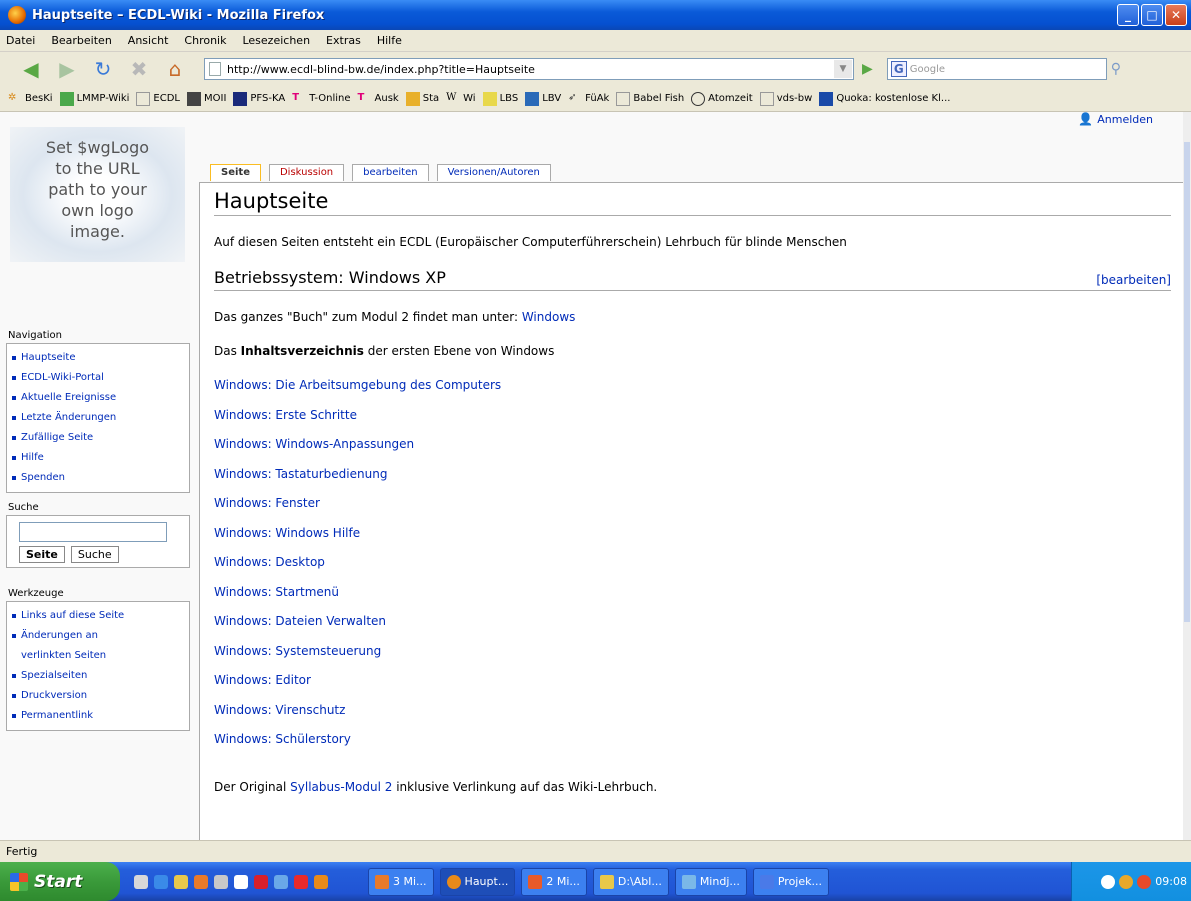  Describe the element at coordinates (588, 99) in the screenshot. I see `bookmark: ➶ FüAk` at that location.